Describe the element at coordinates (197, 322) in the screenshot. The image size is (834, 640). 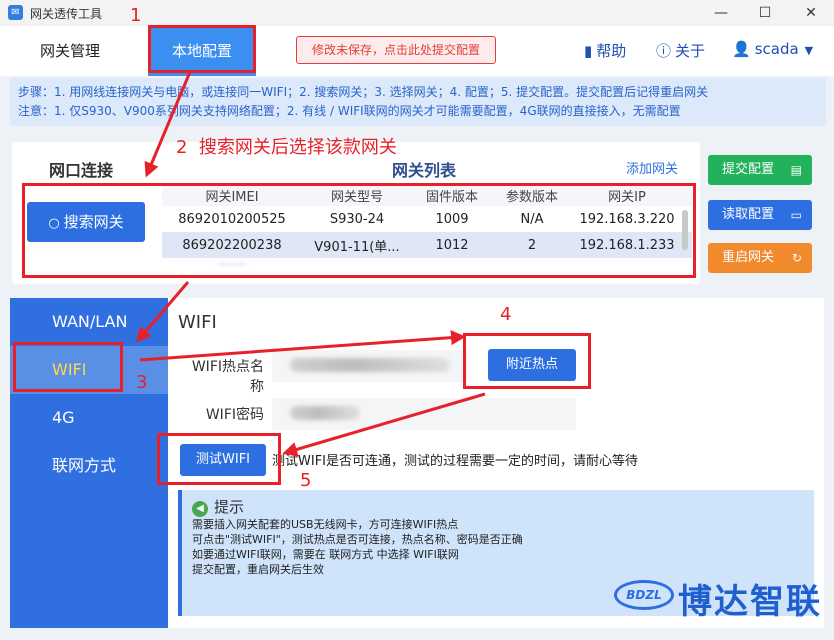
I see `page-title: WIFI` at that location.